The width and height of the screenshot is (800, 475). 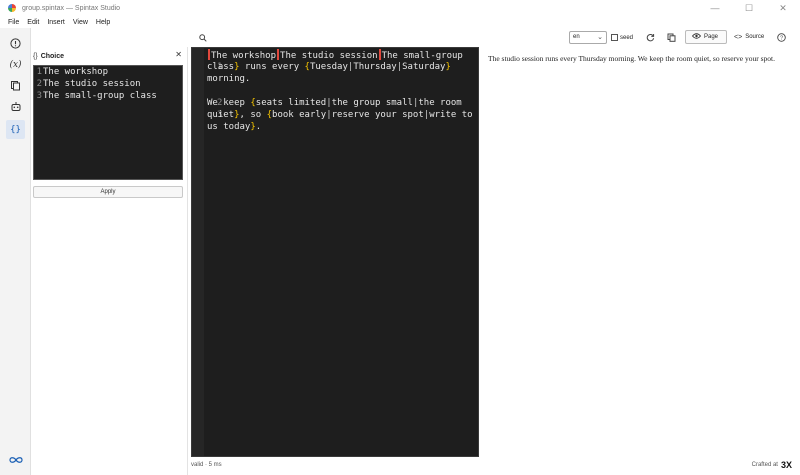 I want to click on help-circle-icon: ?, so click(x=781, y=37).